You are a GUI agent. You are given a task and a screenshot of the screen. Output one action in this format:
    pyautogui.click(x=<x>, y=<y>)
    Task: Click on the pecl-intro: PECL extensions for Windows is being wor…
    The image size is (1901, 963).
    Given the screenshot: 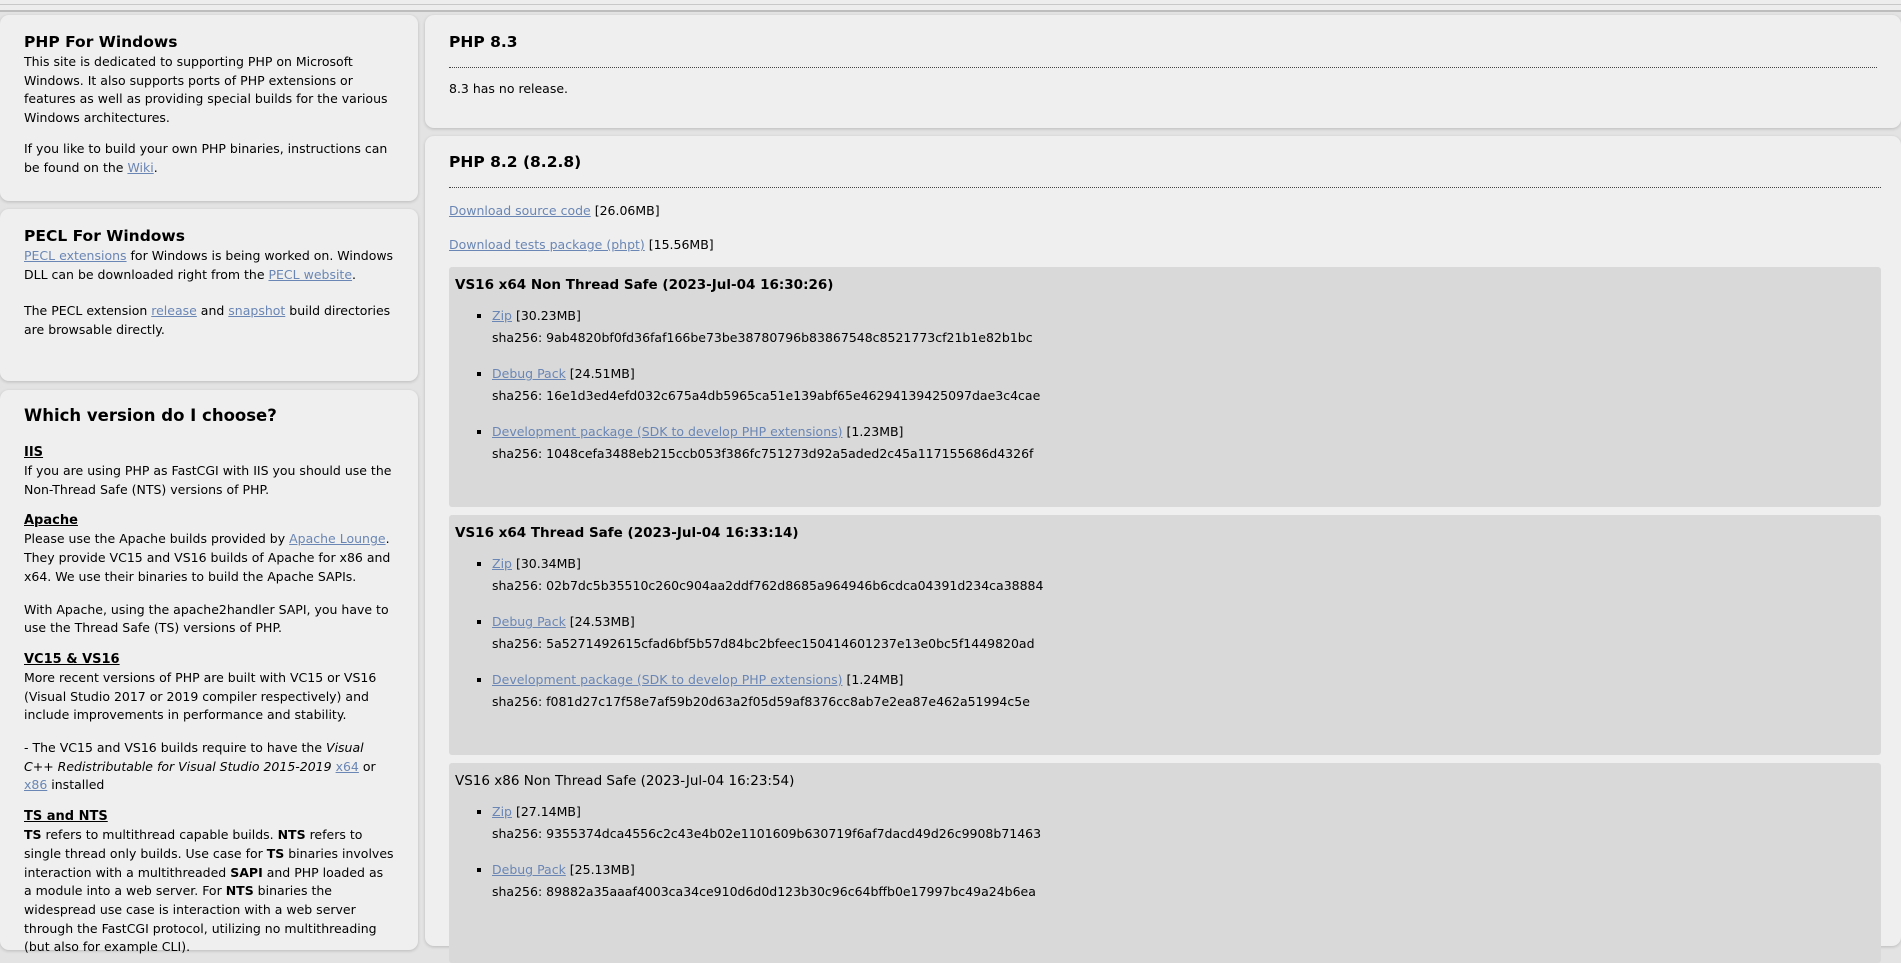 What is the action you would take?
    pyautogui.click(x=209, y=265)
    